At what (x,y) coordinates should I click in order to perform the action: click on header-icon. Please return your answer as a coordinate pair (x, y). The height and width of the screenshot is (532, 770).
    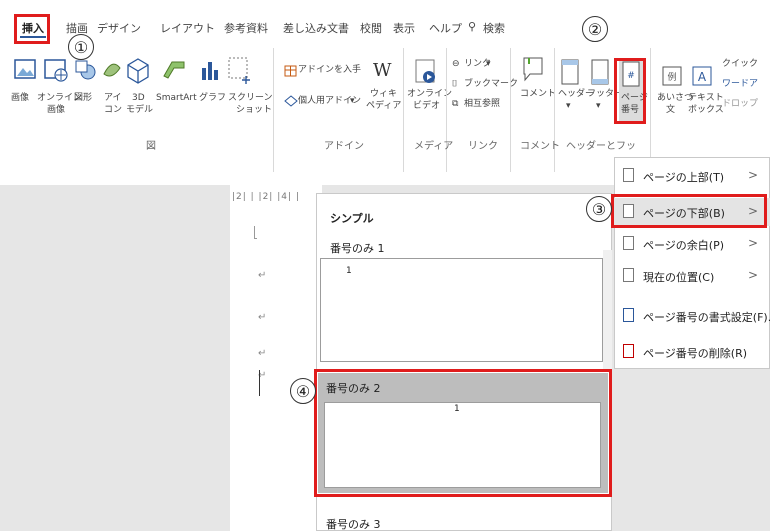
    Looking at the image, I should click on (571, 73).